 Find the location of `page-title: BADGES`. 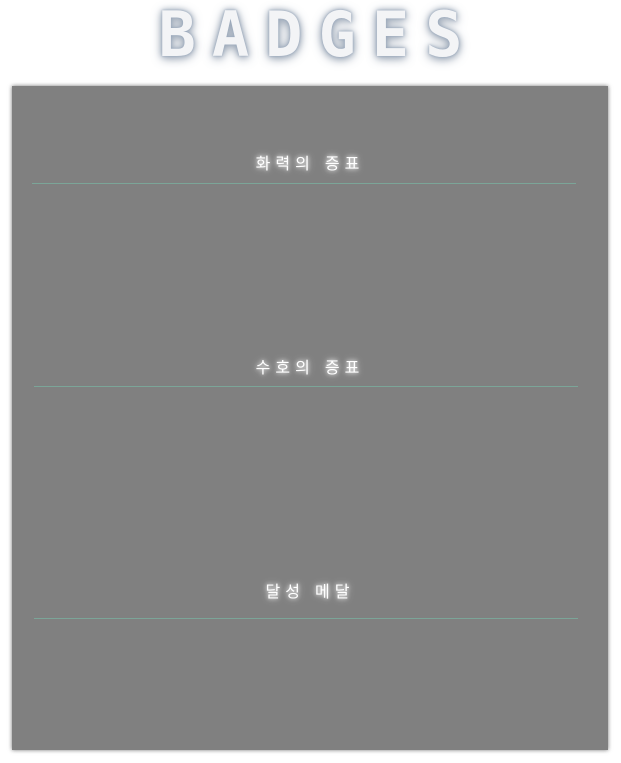

page-title: BADGES is located at coordinates (318, 35).